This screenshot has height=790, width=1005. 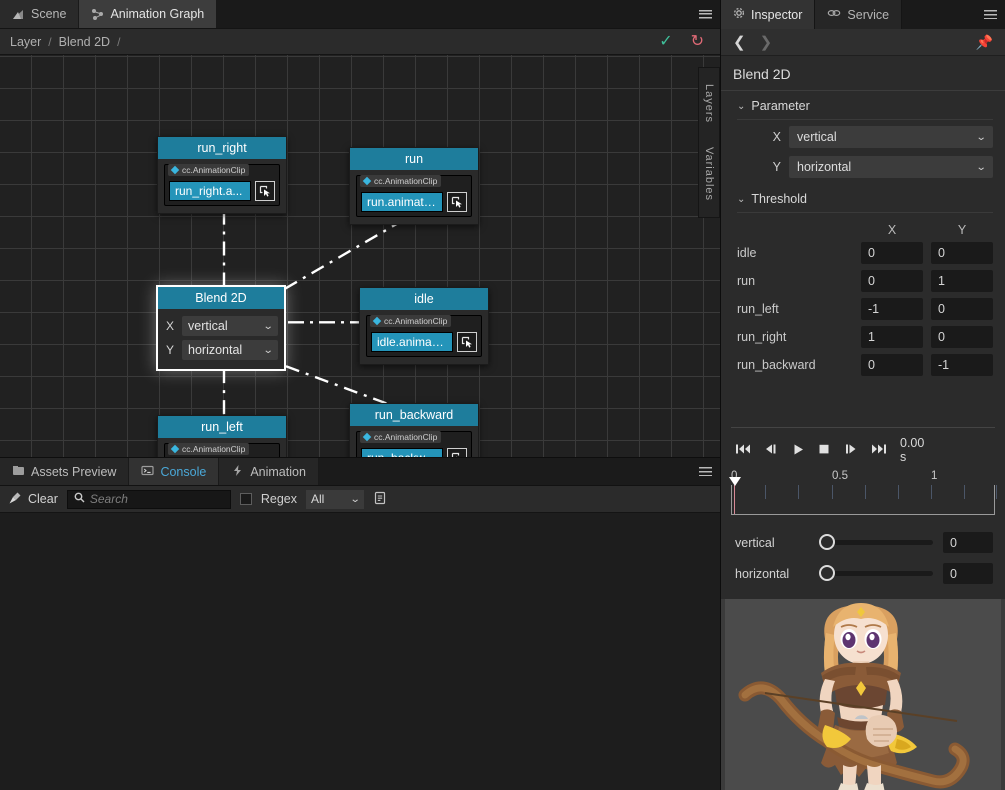 What do you see at coordinates (705, 471) in the screenshot?
I see `dock-menu-button` at bounding box center [705, 471].